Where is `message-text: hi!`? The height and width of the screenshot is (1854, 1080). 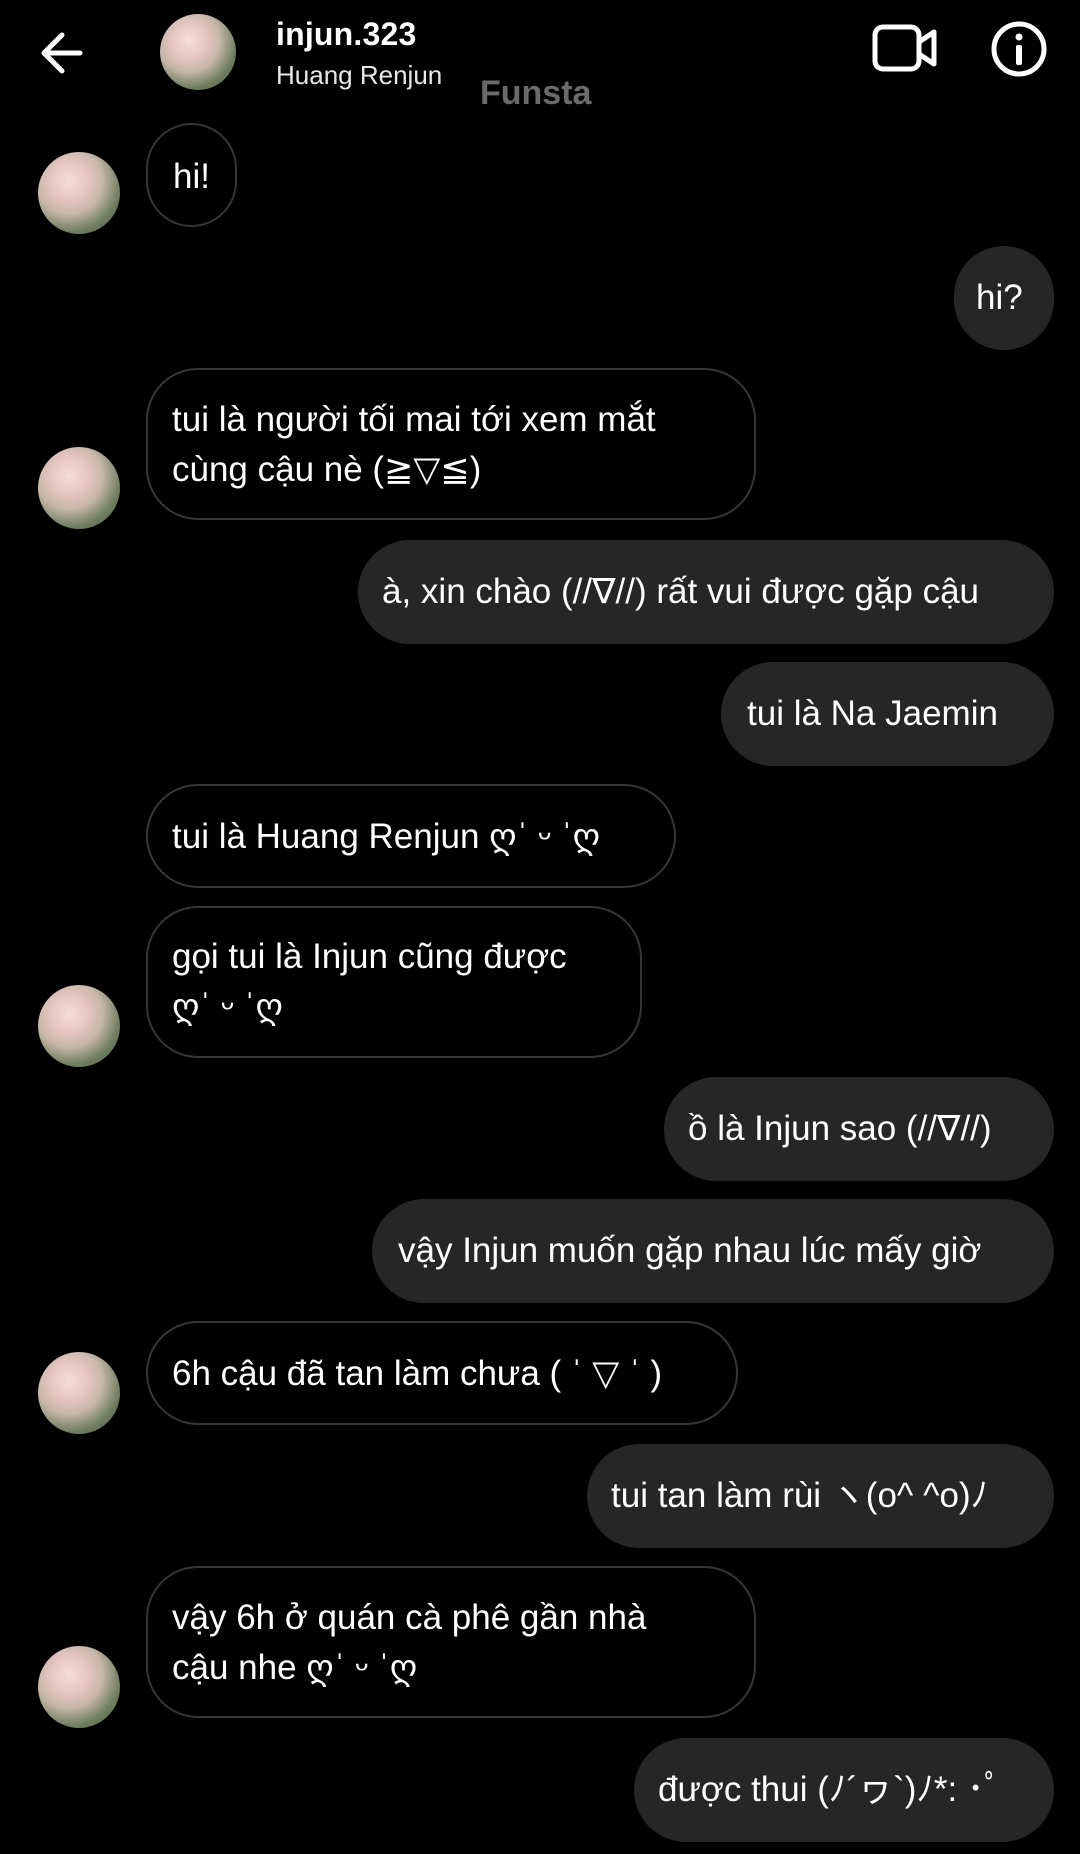 message-text: hi! is located at coordinates (191, 176).